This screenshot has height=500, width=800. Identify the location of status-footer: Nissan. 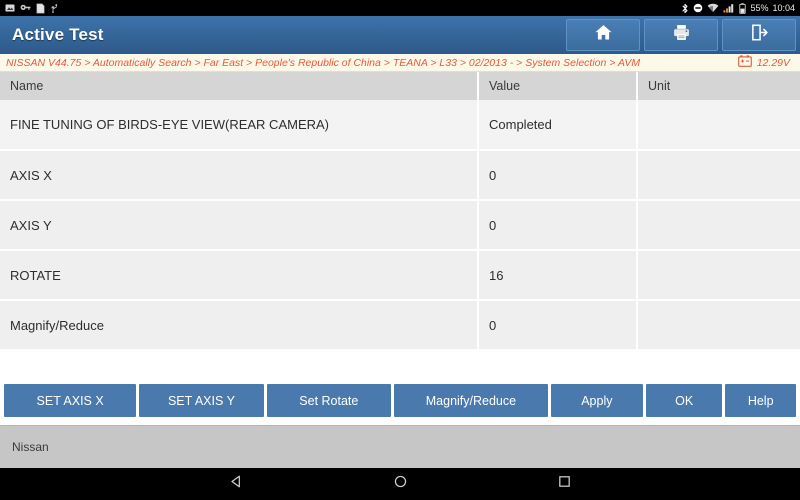
(400, 446).